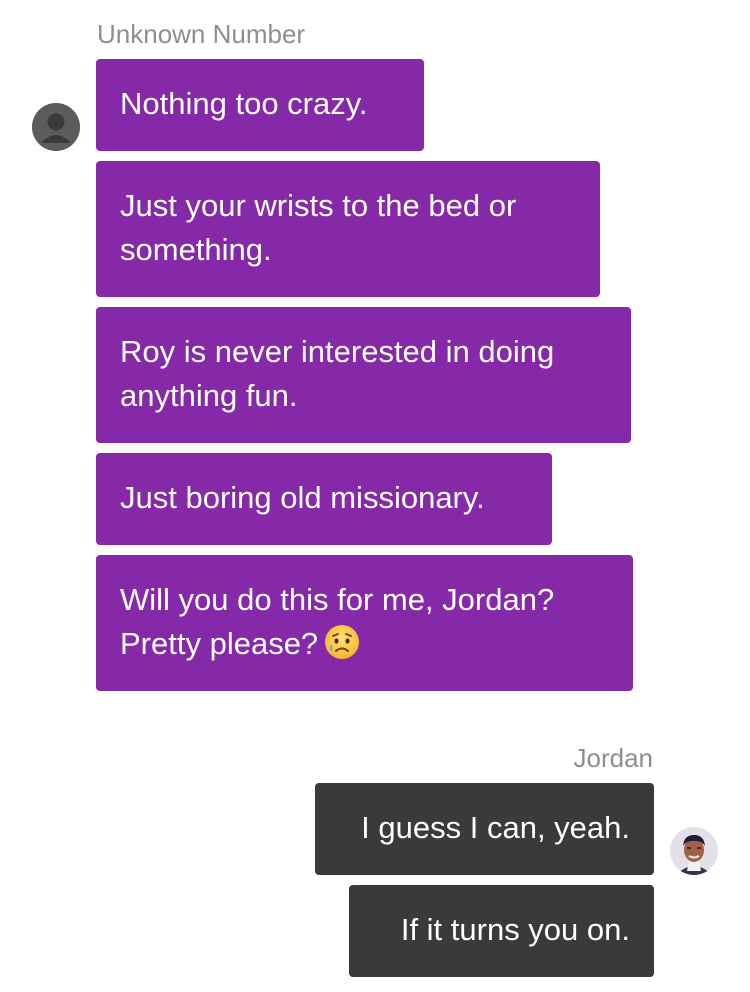 The image size is (750, 992). I want to click on message-text: Just your wrists to the bed or, so click(318, 205).